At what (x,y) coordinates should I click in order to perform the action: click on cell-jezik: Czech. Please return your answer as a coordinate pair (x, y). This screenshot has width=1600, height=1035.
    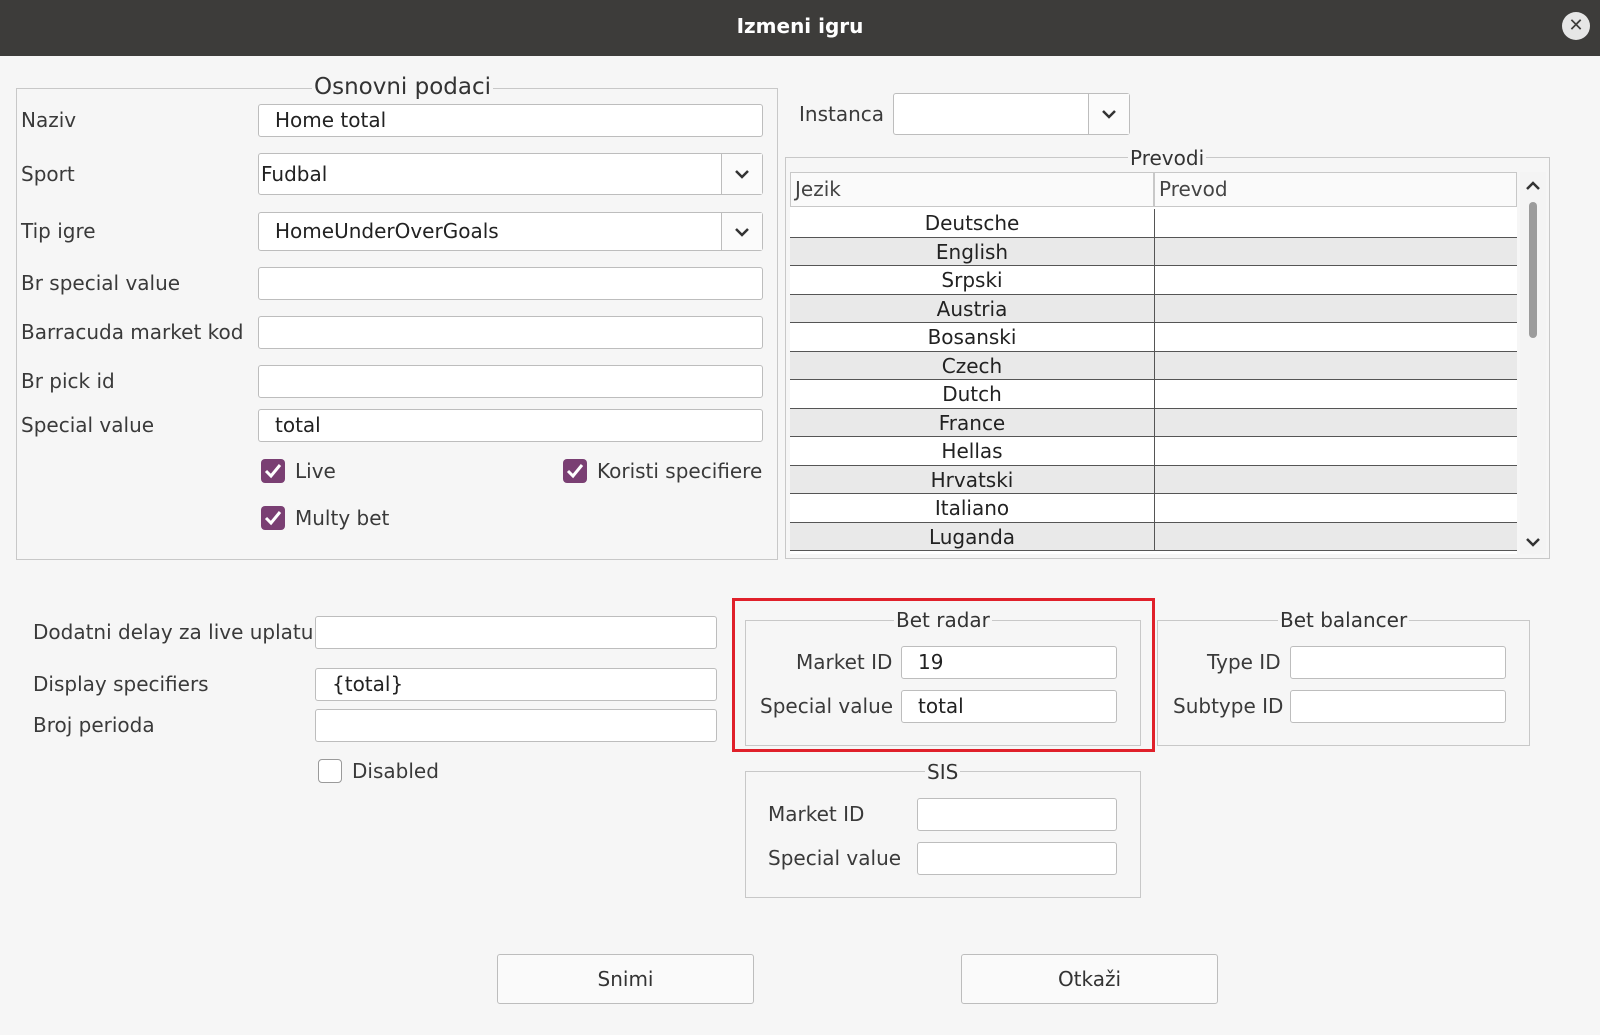
    Looking at the image, I should click on (972, 365).